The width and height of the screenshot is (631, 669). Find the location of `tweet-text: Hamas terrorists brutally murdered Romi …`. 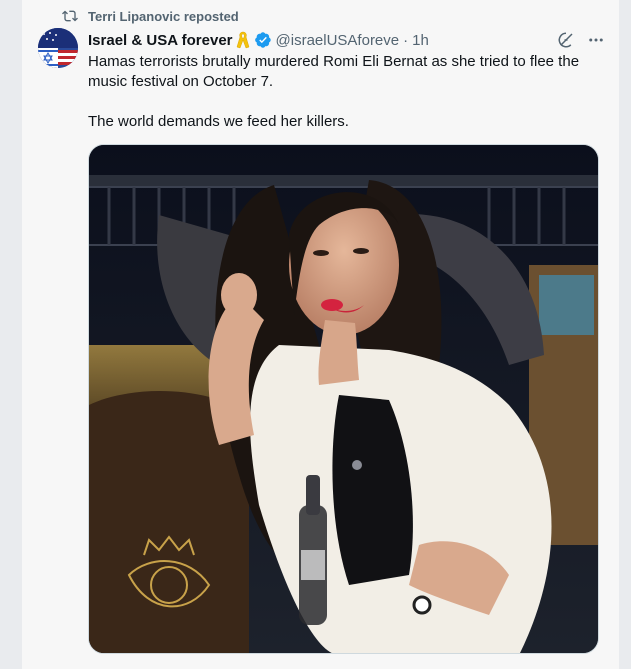

tweet-text: Hamas terrorists brutally murdered Romi … is located at coordinates (348, 102).